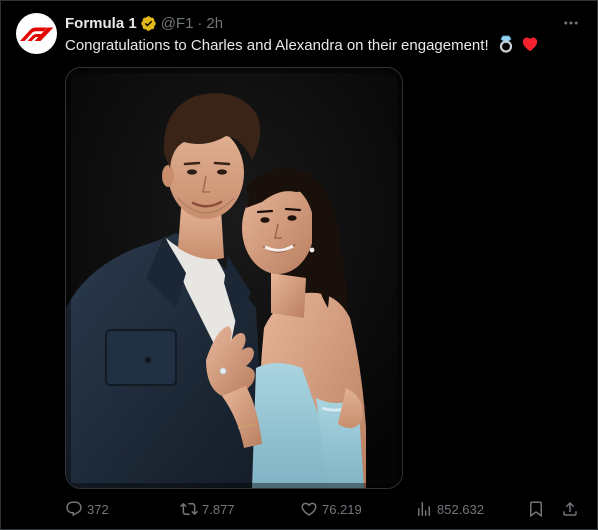  I want to click on retweet-count: 7.877, so click(218, 509).